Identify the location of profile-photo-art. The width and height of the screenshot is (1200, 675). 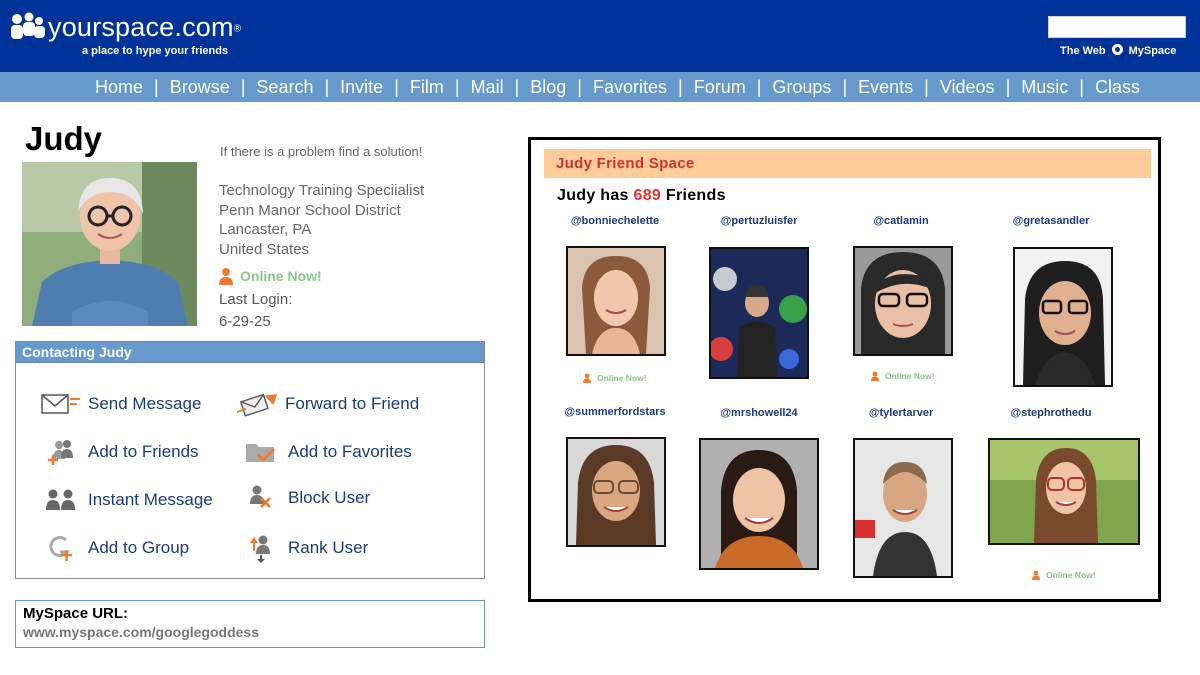
(109, 244).